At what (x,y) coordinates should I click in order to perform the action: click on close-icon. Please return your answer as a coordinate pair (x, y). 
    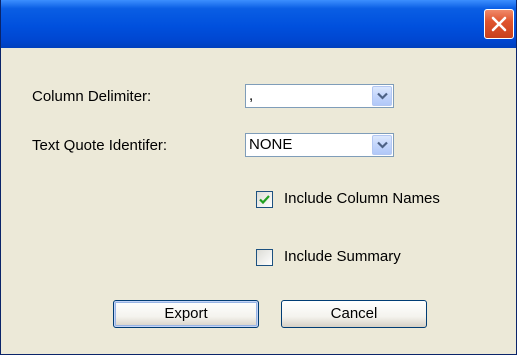
    Looking at the image, I should click on (499, 24).